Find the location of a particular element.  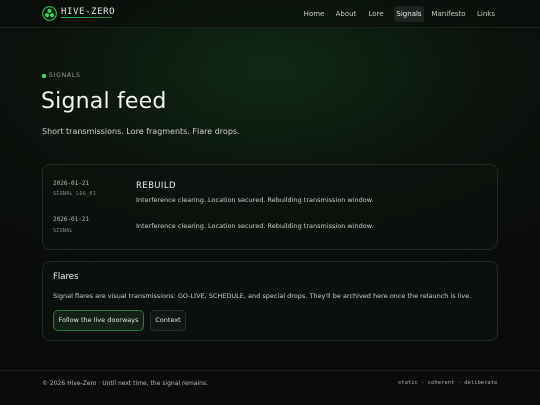

footer-divider is located at coordinates (270, 370).